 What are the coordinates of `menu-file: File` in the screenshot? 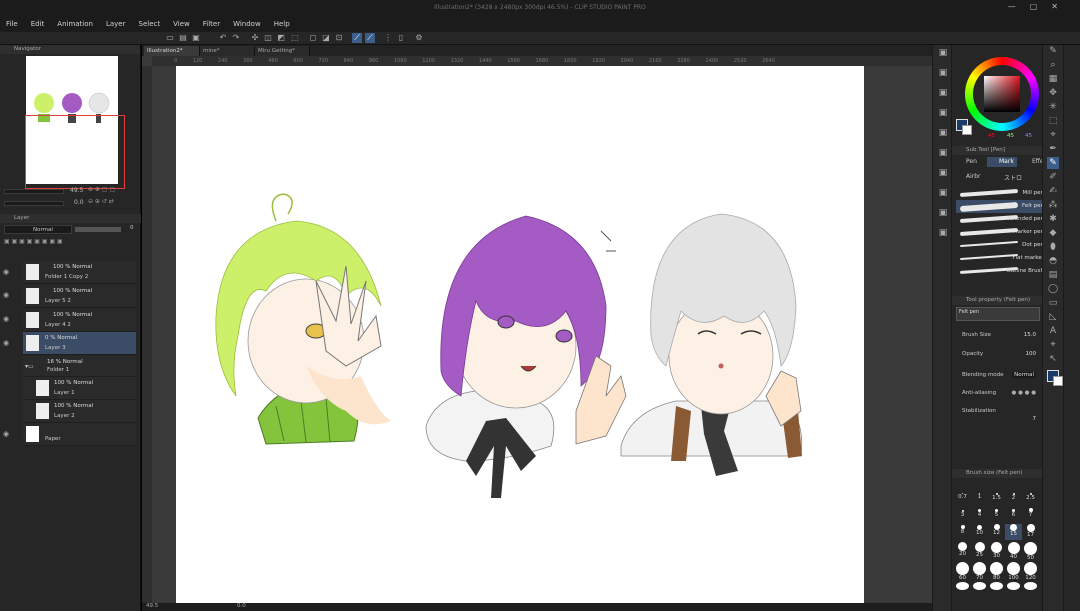 It's located at (12, 24).